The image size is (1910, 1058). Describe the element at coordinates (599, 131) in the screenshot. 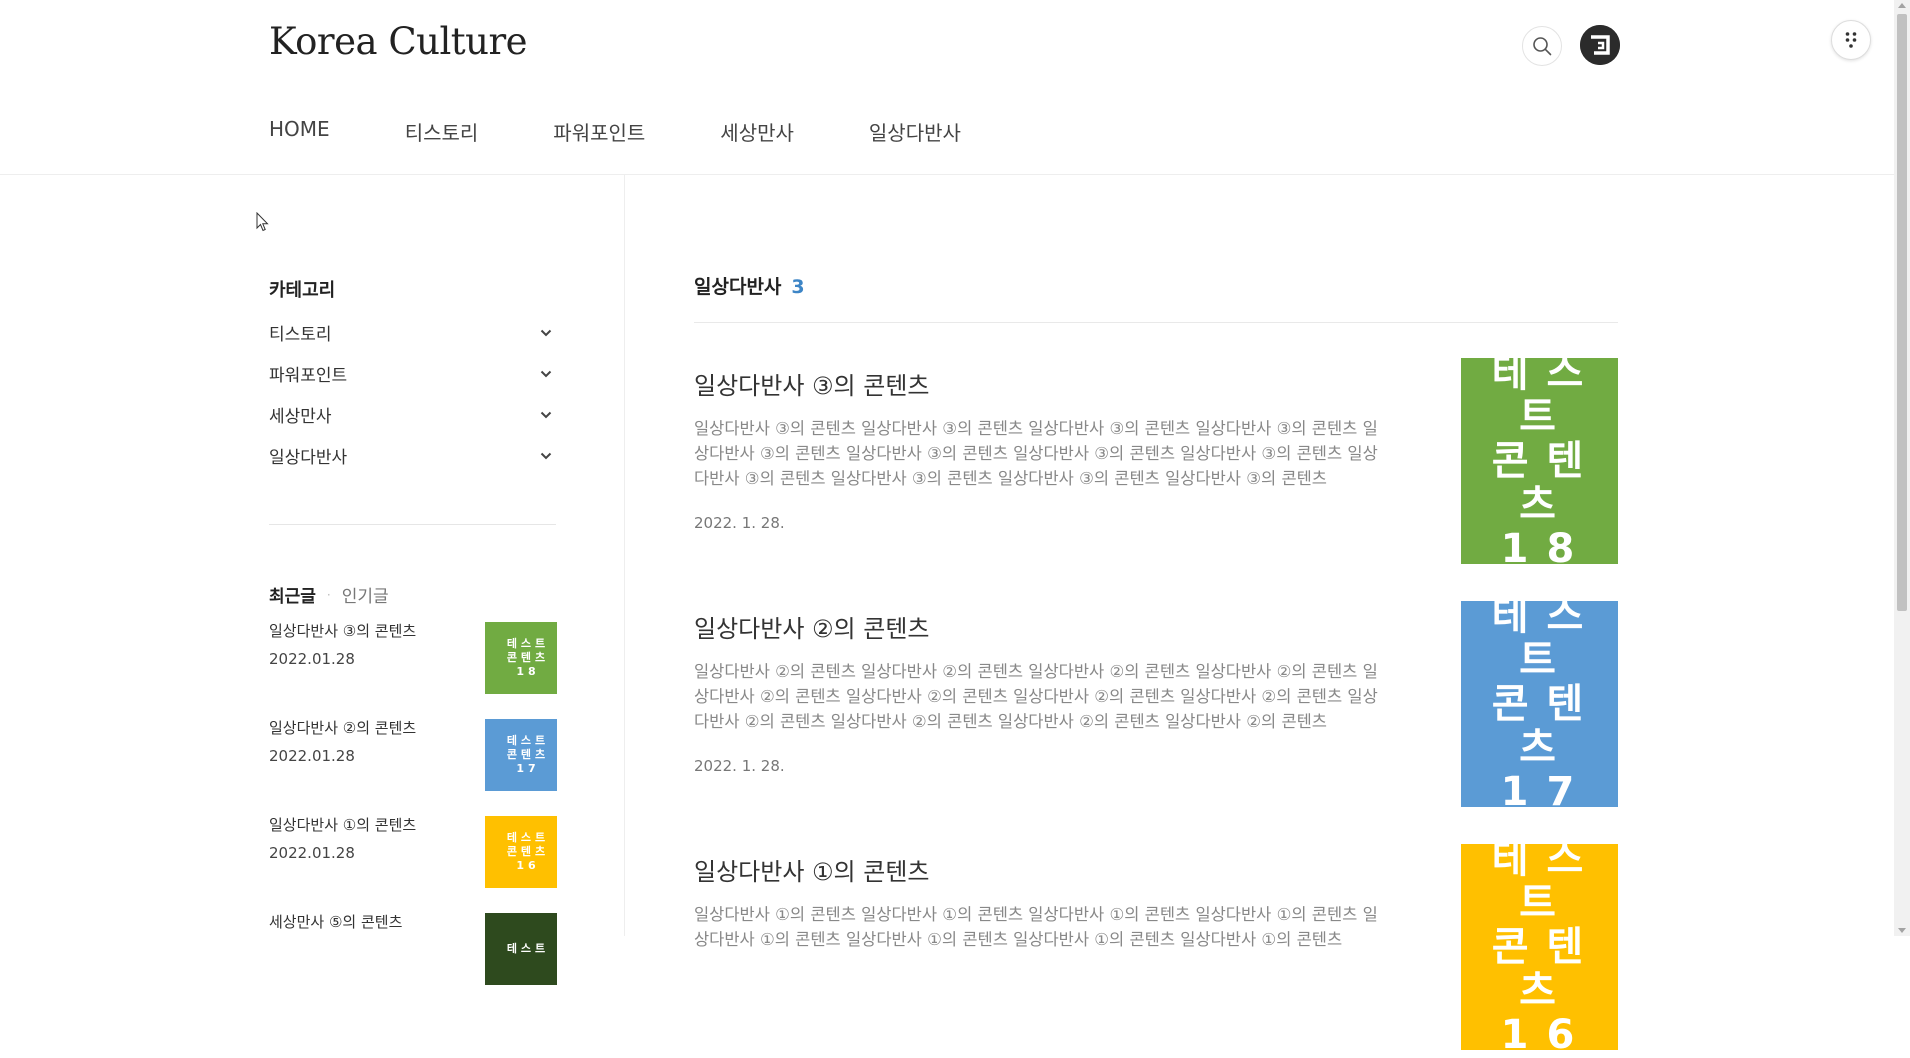

I see `nav-item-powerpoint: 파워포인트` at that location.